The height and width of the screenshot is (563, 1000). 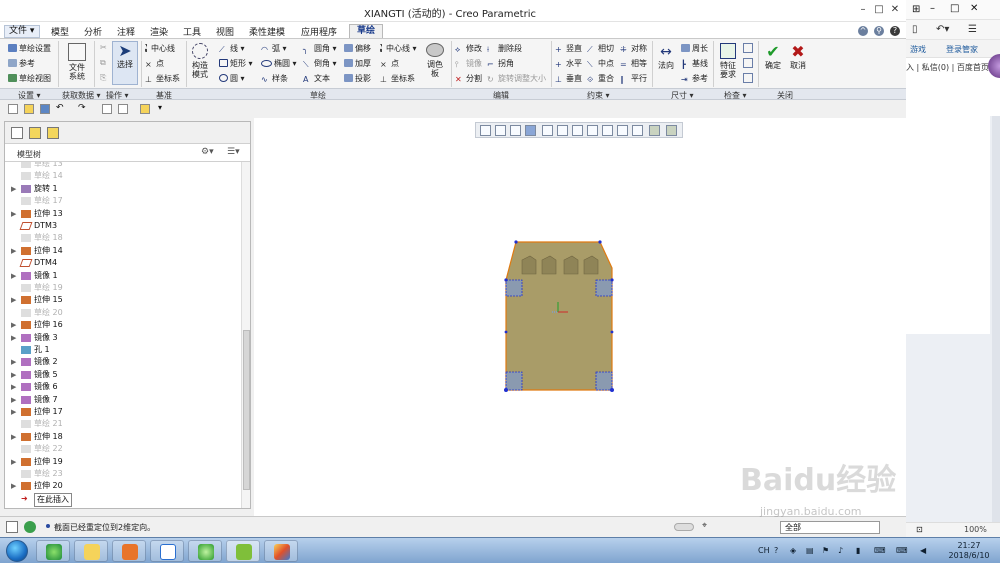 I want to click on cut-icon: ✂, so click(x=103, y=47).